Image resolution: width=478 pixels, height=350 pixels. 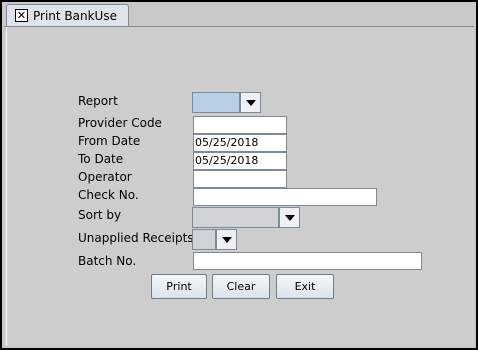 I want to click on unapplied-receipts-label: Unapplied Receipts, so click(x=136, y=238).